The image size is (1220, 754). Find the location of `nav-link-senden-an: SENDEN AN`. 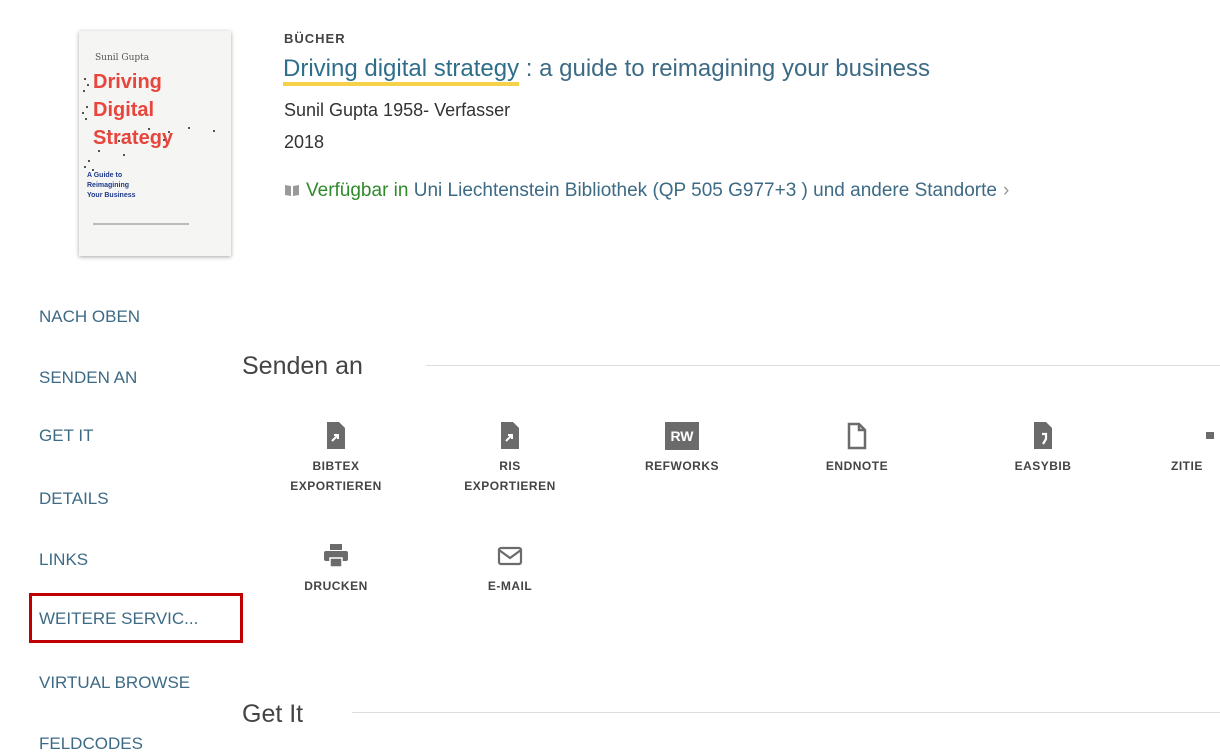

nav-link-senden-an: SENDEN AN is located at coordinates (88, 378).